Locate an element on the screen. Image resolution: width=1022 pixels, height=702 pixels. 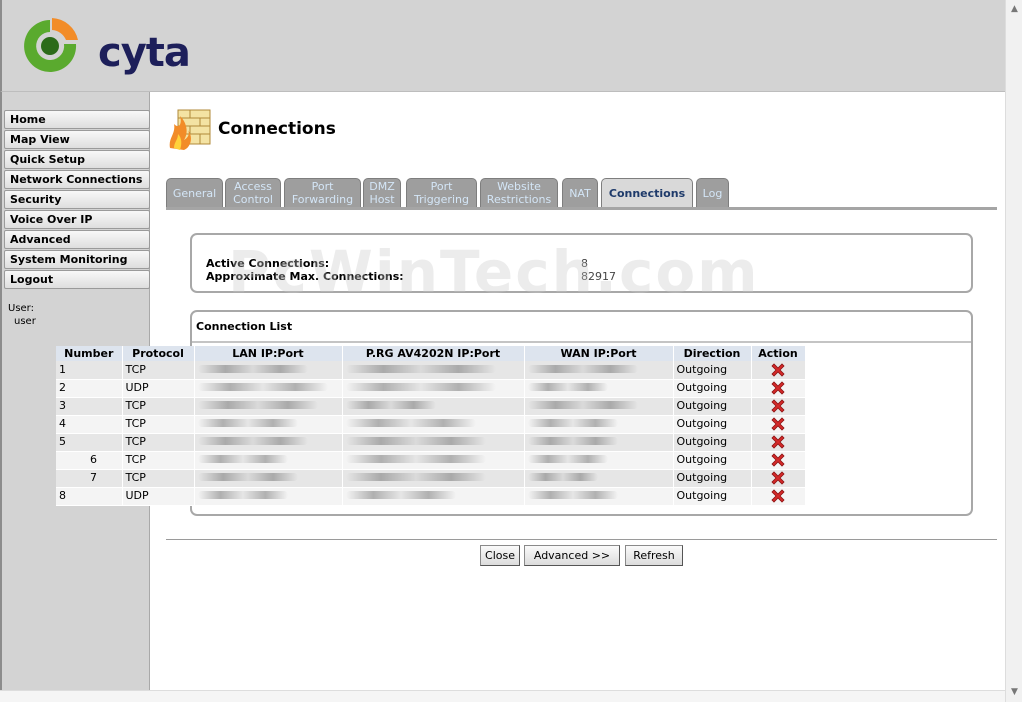
divider is located at coordinates (581, 539).